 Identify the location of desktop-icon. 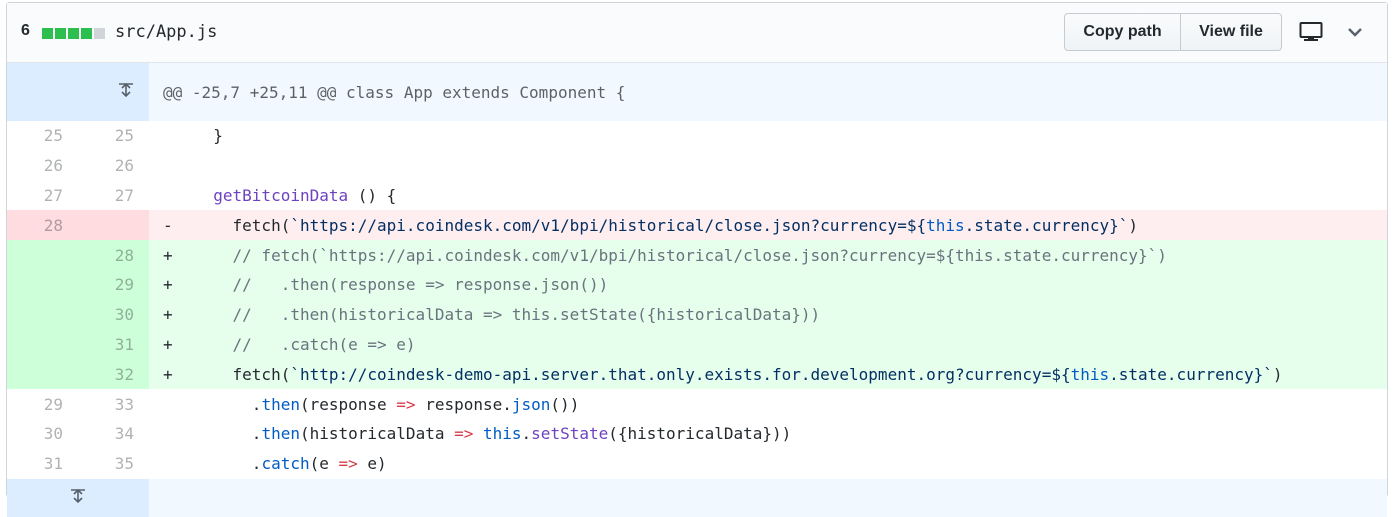
(1311, 34).